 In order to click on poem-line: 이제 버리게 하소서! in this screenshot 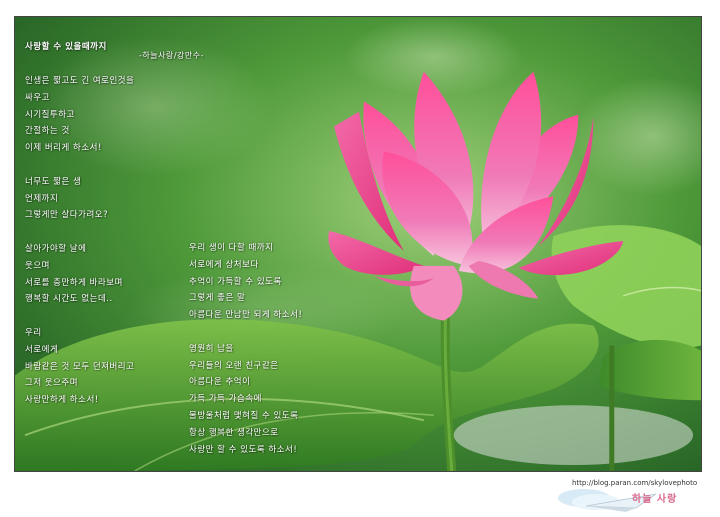, I will do `click(63, 148)`.